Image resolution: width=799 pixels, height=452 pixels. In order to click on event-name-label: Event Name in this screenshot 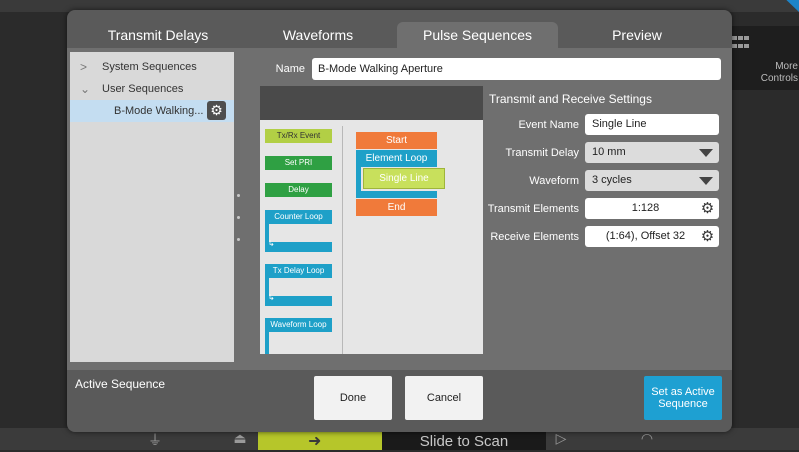, I will do `click(548, 125)`.